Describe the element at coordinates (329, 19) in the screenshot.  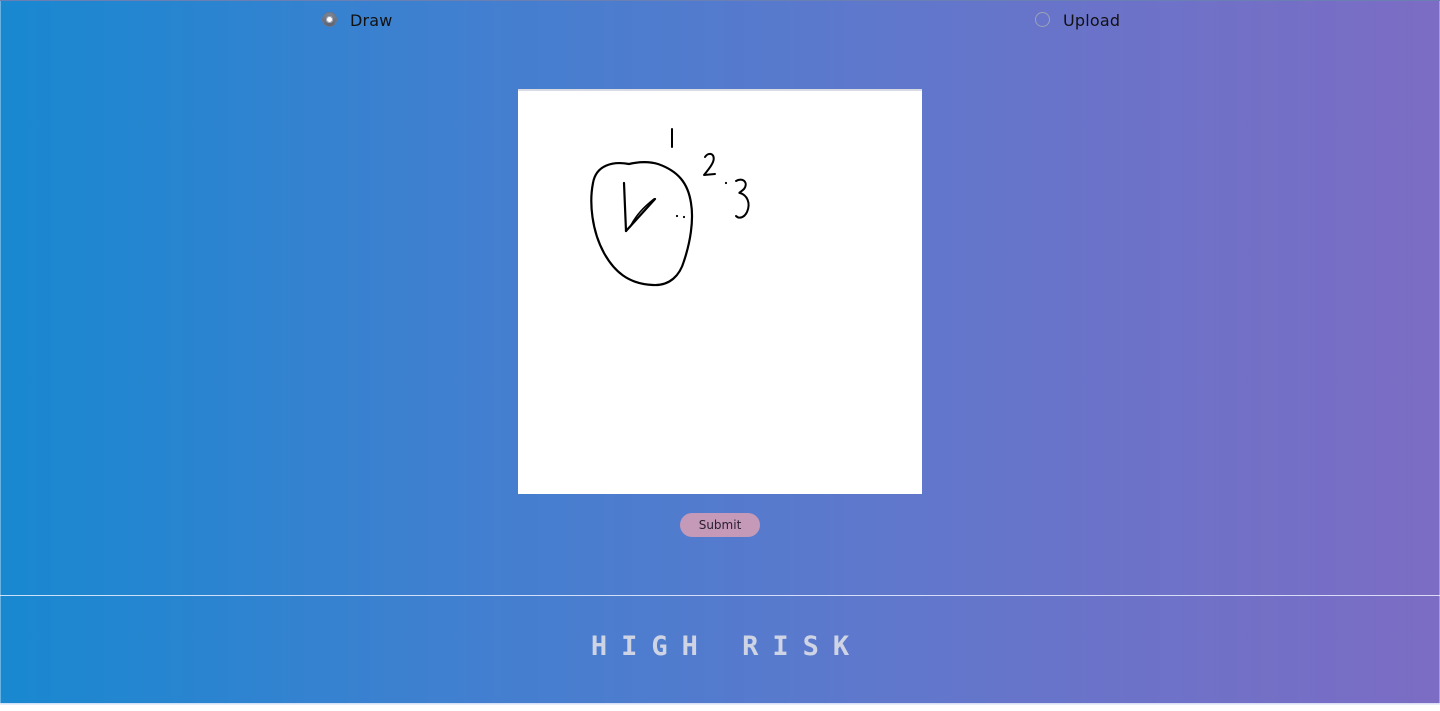
I see `draw-radio` at that location.